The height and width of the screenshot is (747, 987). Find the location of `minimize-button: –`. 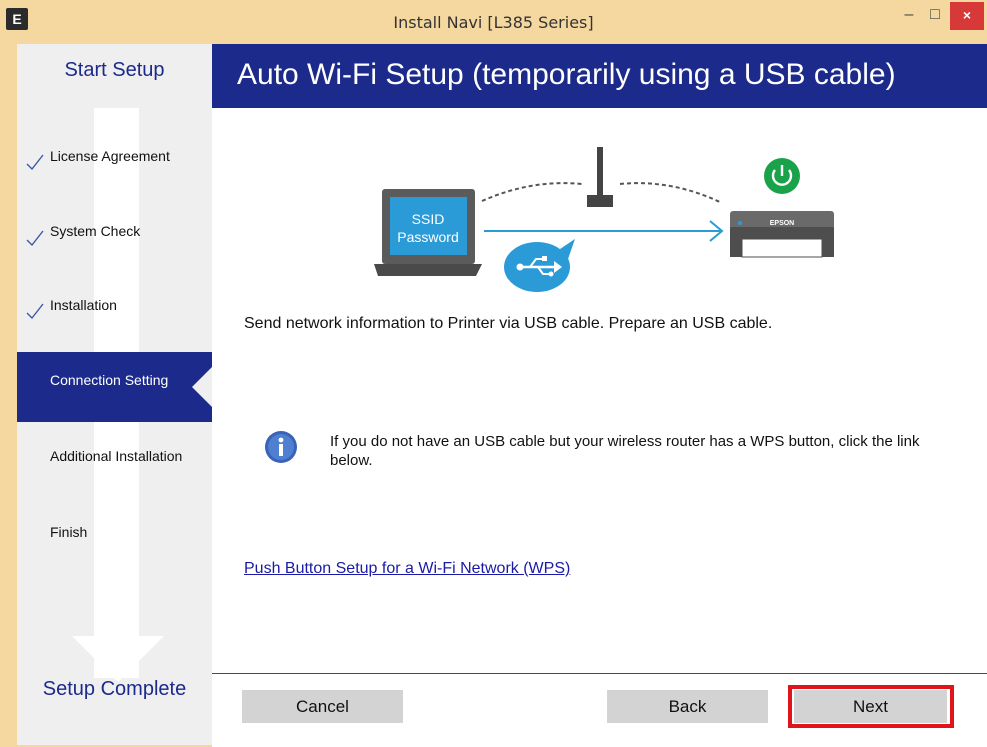

minimize-button: – is located at coordinates (909, 16).